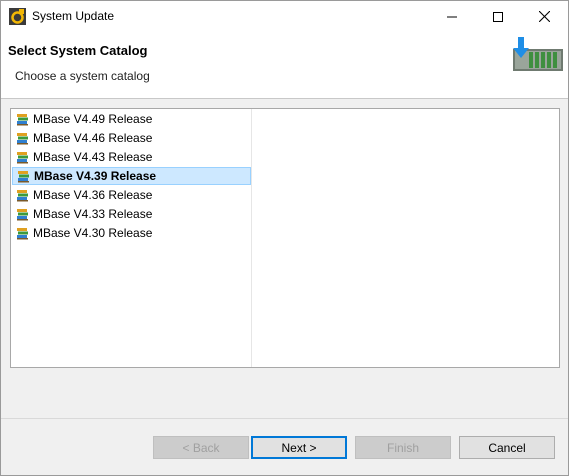 The height and width of the screenshot is (476, 569). What do you see at coordinates (284, 16) in the screenshot?
I see `title-bar: System Update` at bounding box center [284, 16].